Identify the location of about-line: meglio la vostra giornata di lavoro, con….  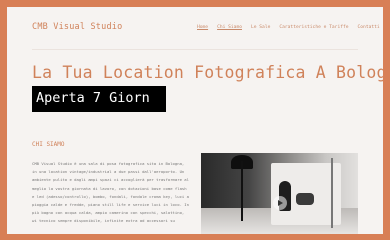
(109, 188).